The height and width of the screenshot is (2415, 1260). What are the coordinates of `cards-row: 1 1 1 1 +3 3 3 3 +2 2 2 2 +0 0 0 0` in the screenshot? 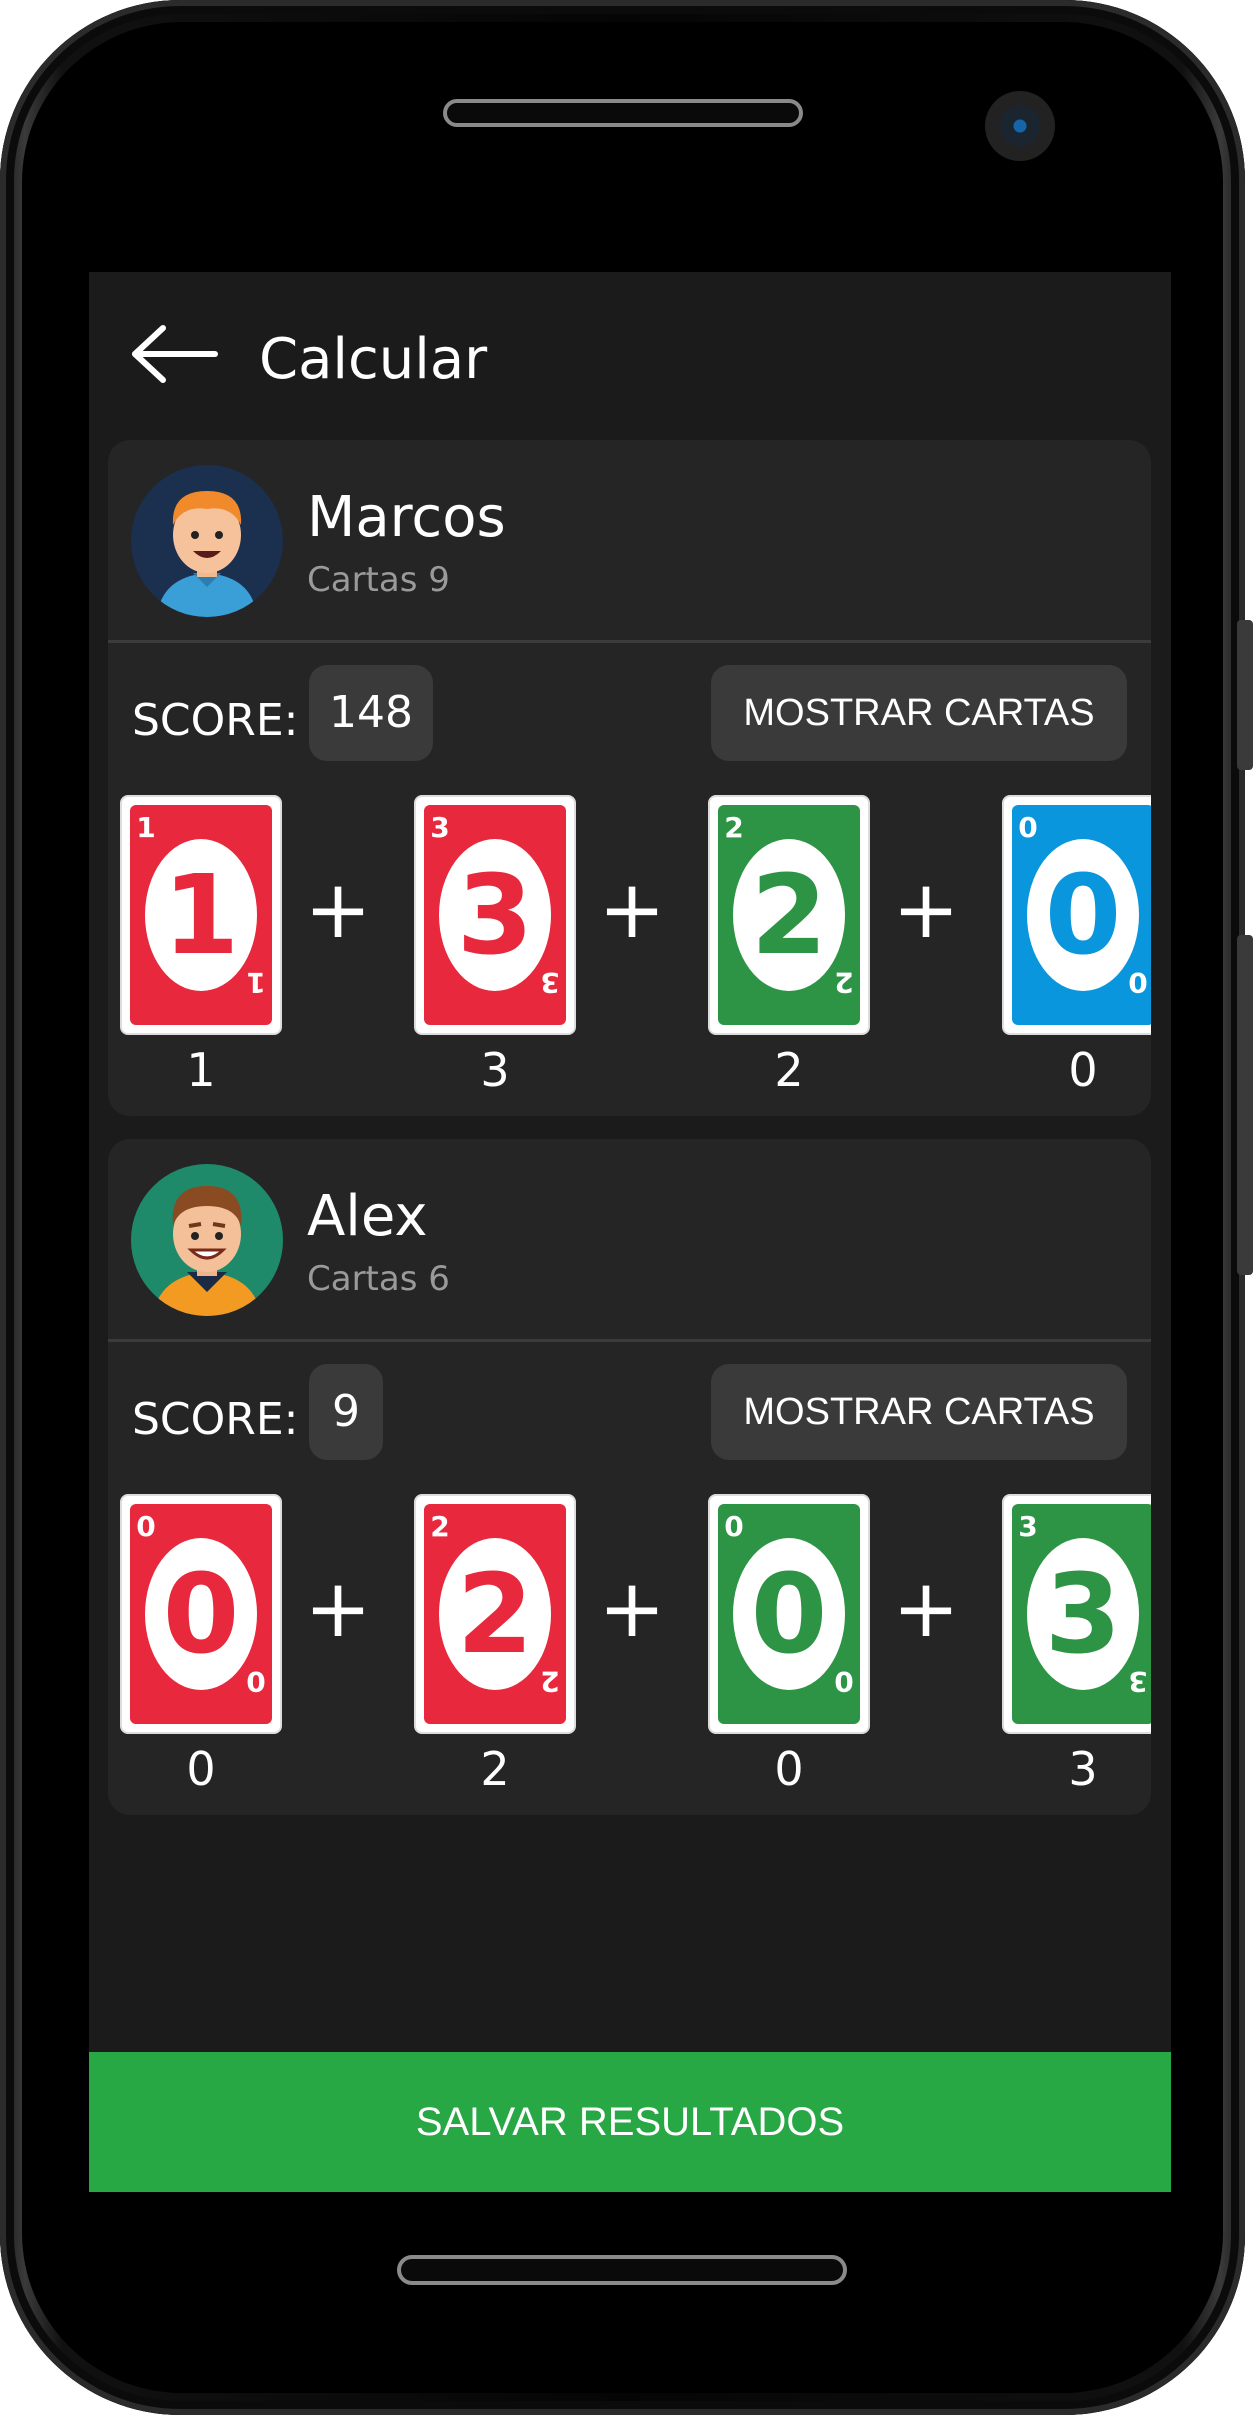 It's located at (629, 955).